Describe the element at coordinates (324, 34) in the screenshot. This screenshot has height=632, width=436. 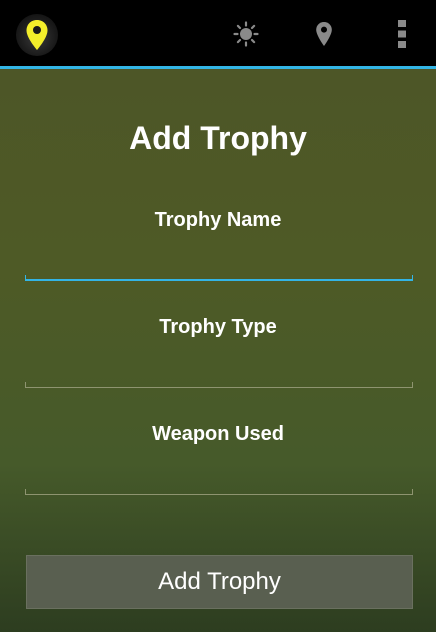
I see `location-pin-icon` at that location.